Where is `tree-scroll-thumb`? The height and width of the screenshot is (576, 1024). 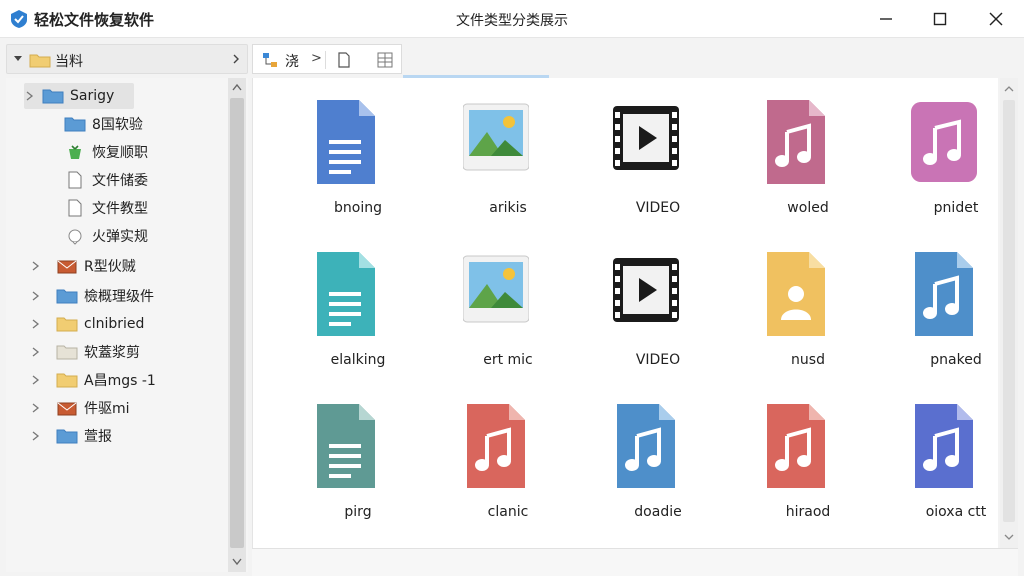 tree-scroll-thumb is located at coordinates (237, 323).